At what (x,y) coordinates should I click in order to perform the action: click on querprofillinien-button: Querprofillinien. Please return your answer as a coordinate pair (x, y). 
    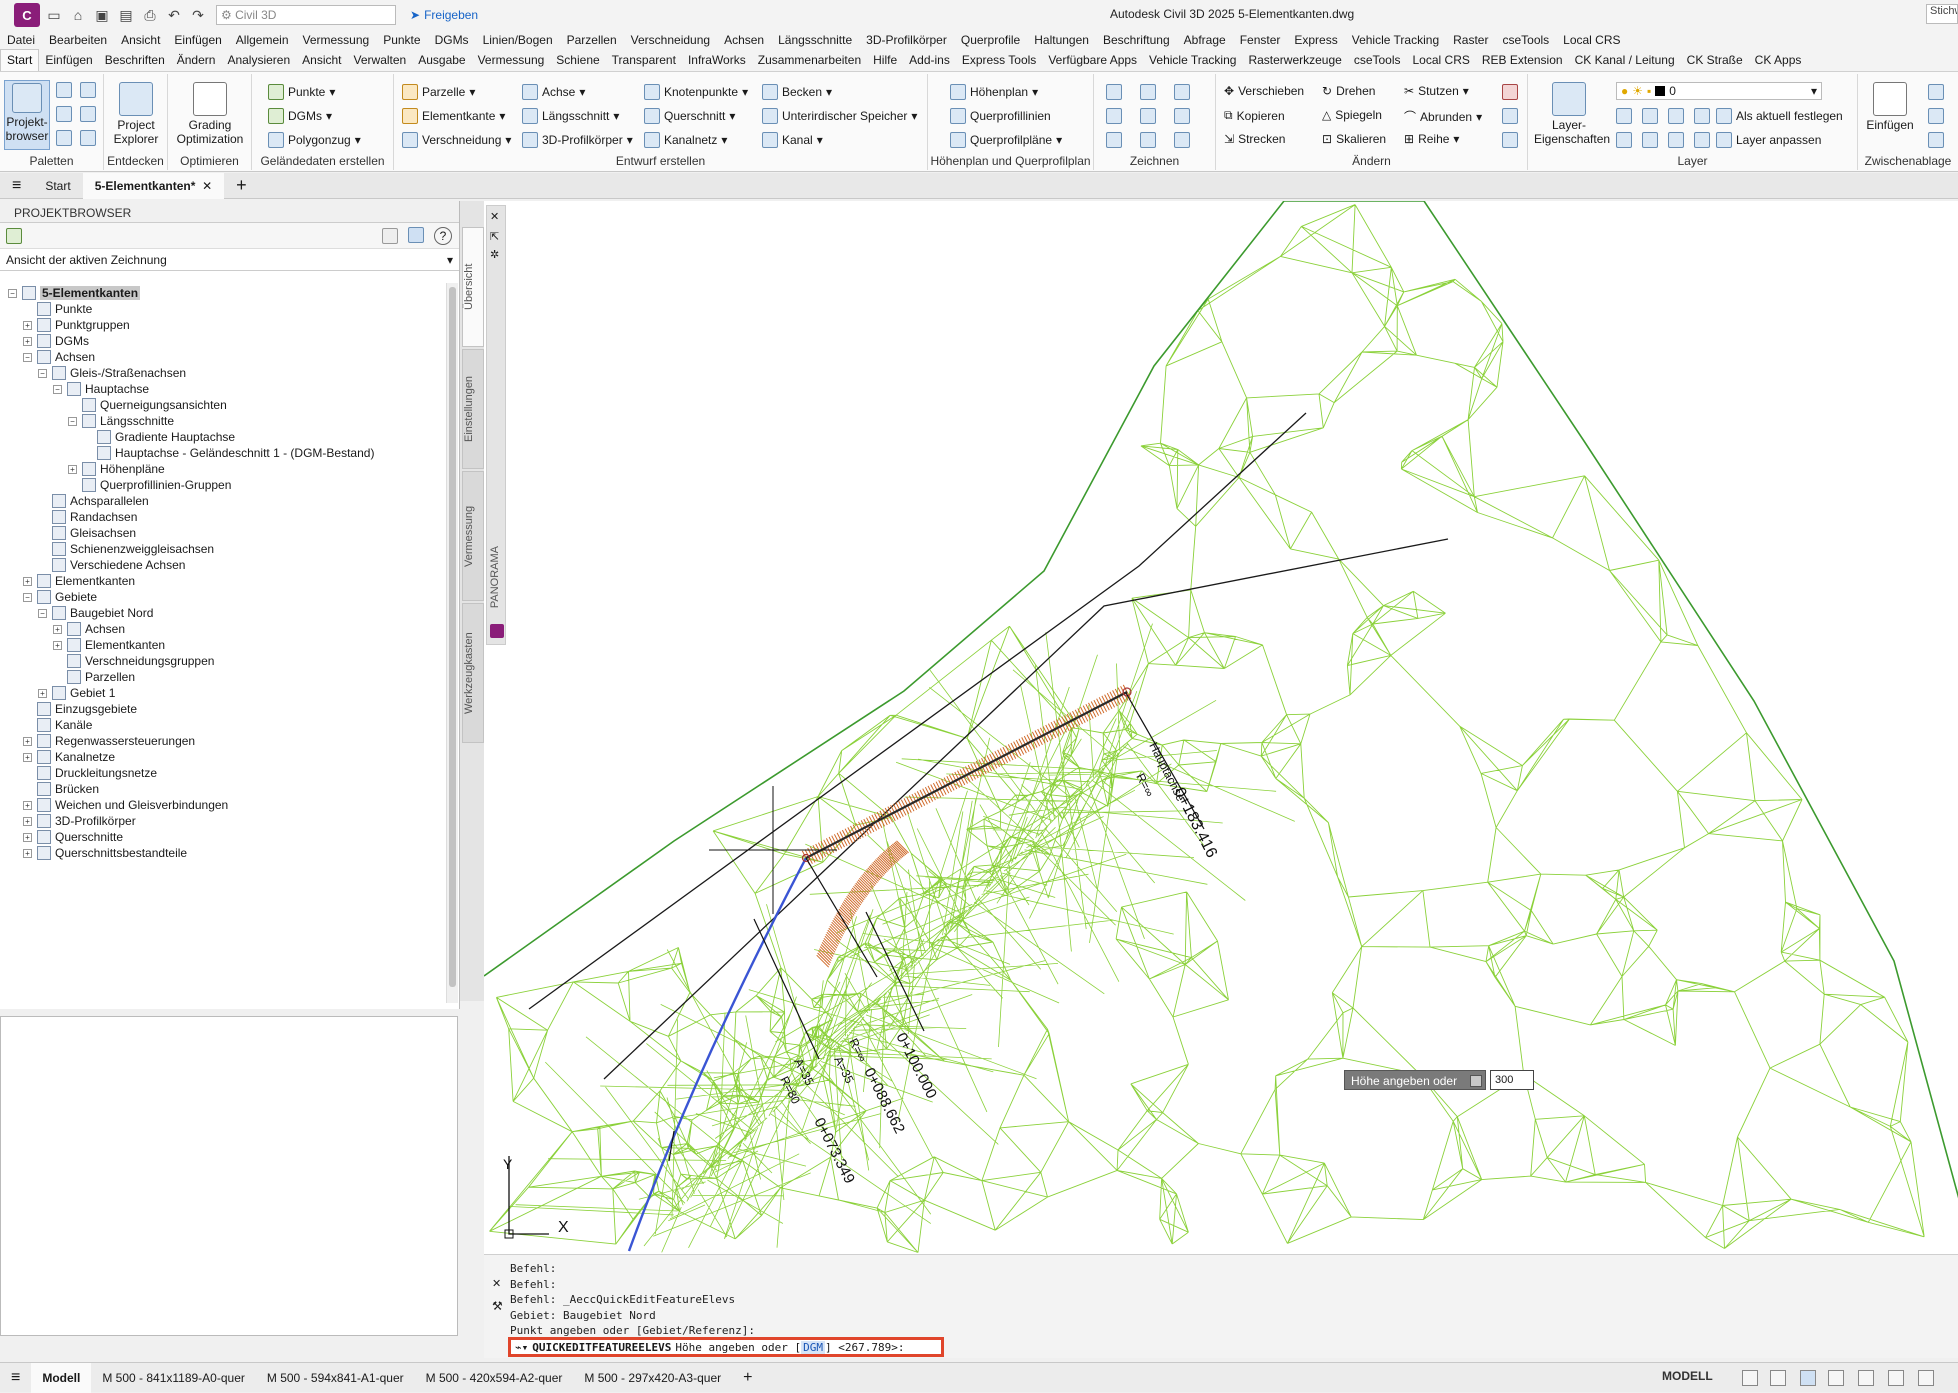
    Looking at the image, I should click on (1000, 116).